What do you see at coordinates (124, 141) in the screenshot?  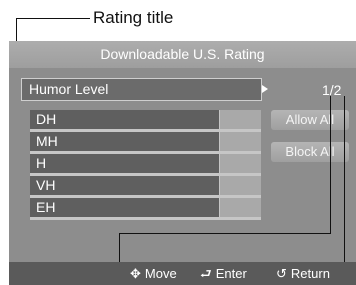 I see `rating-row-label: MH` at bounding box center [124, 141].